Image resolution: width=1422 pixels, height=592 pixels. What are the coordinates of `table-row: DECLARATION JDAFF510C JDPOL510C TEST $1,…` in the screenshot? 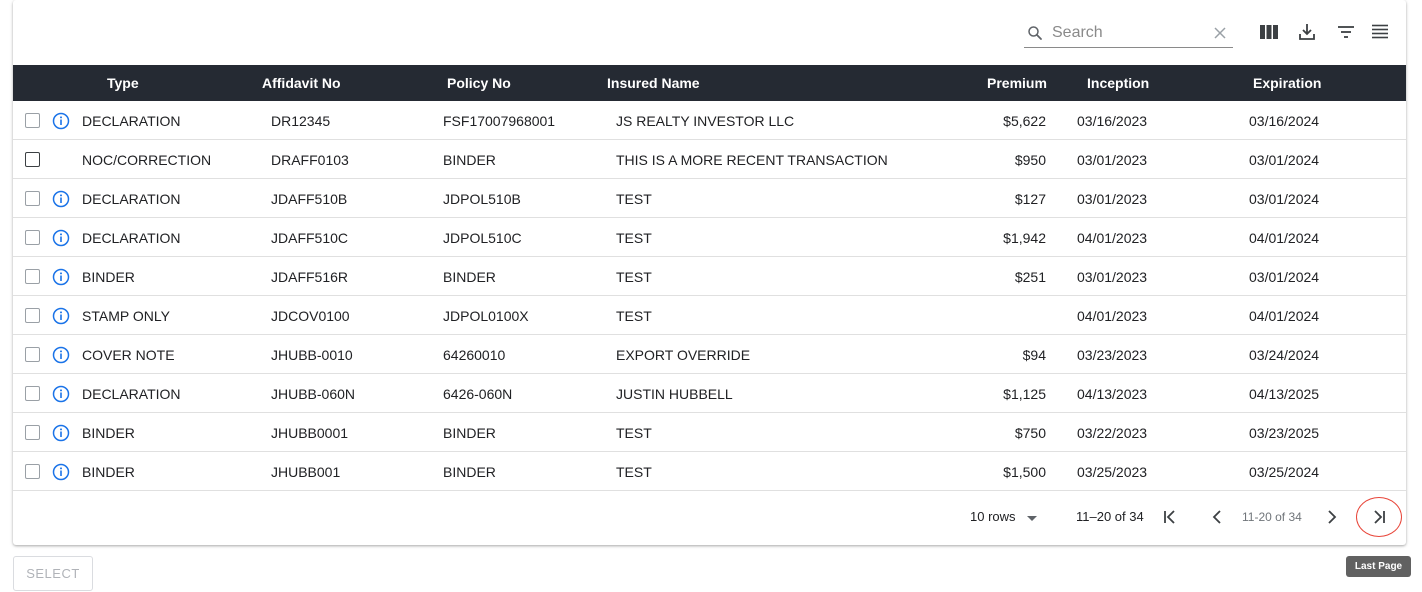 It's located at (709, 237).